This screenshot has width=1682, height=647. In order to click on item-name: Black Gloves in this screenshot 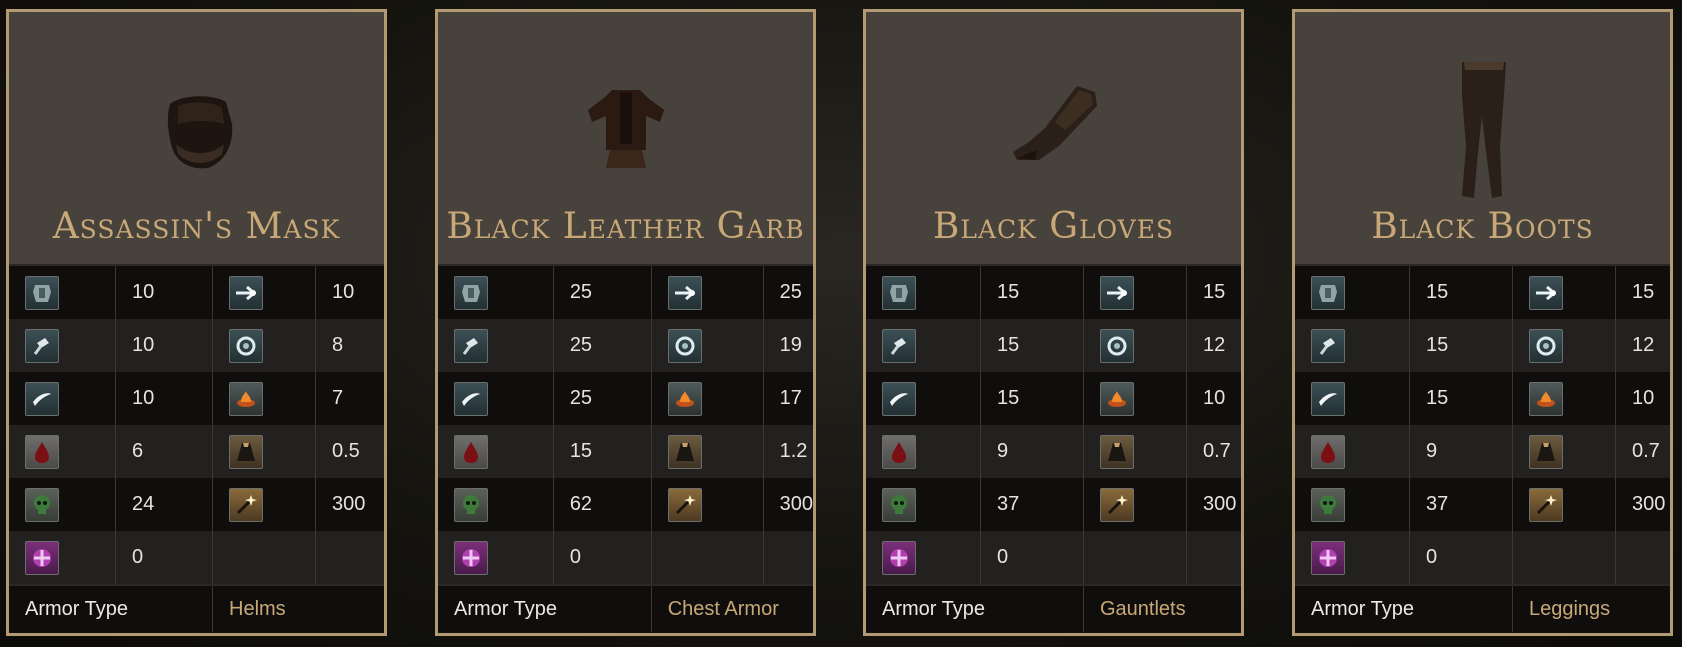, I will do `click(1053, 226)`.